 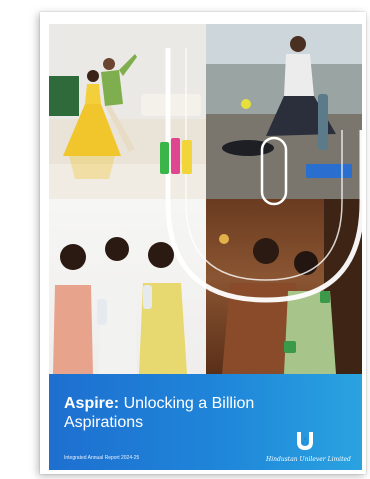 What do you see at coordinates (102, 458) in the screenshot?
I see `report-subtitle: Integrated Annual Report 2024-25` at bounding box center [102, 458].